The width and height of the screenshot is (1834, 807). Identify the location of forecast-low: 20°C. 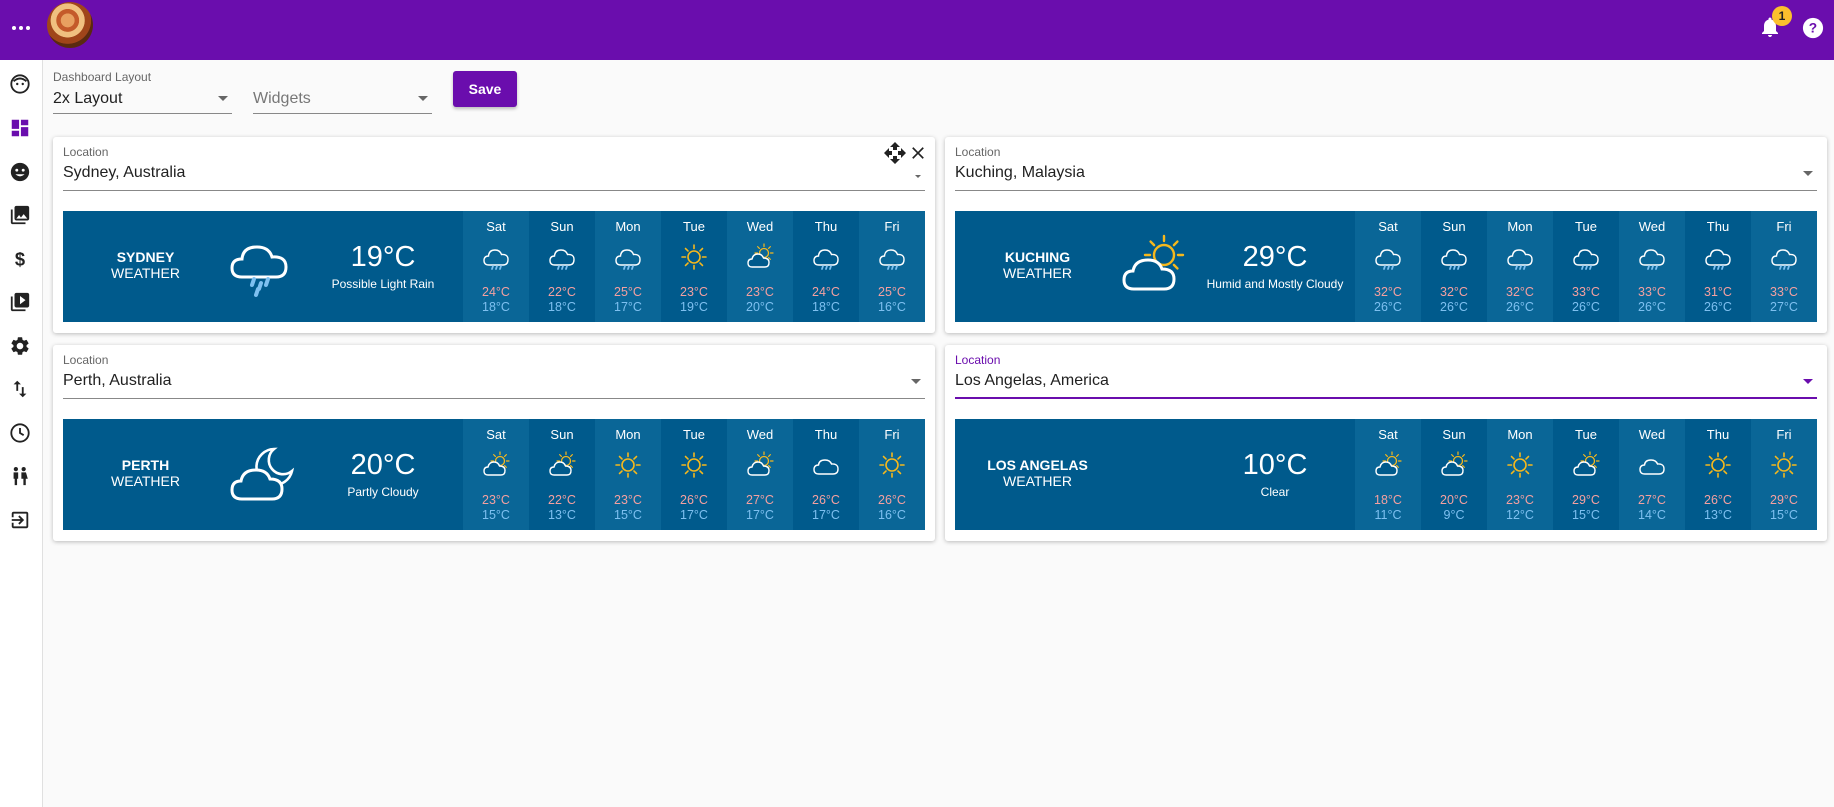
(760, 307).